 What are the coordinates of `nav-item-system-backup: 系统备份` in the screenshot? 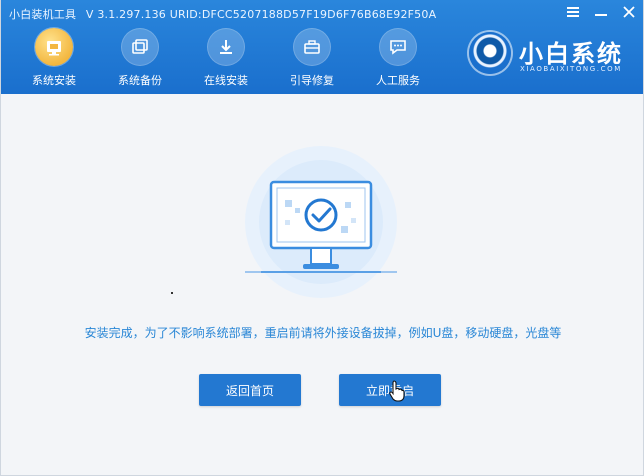 It's located at (140, 59).